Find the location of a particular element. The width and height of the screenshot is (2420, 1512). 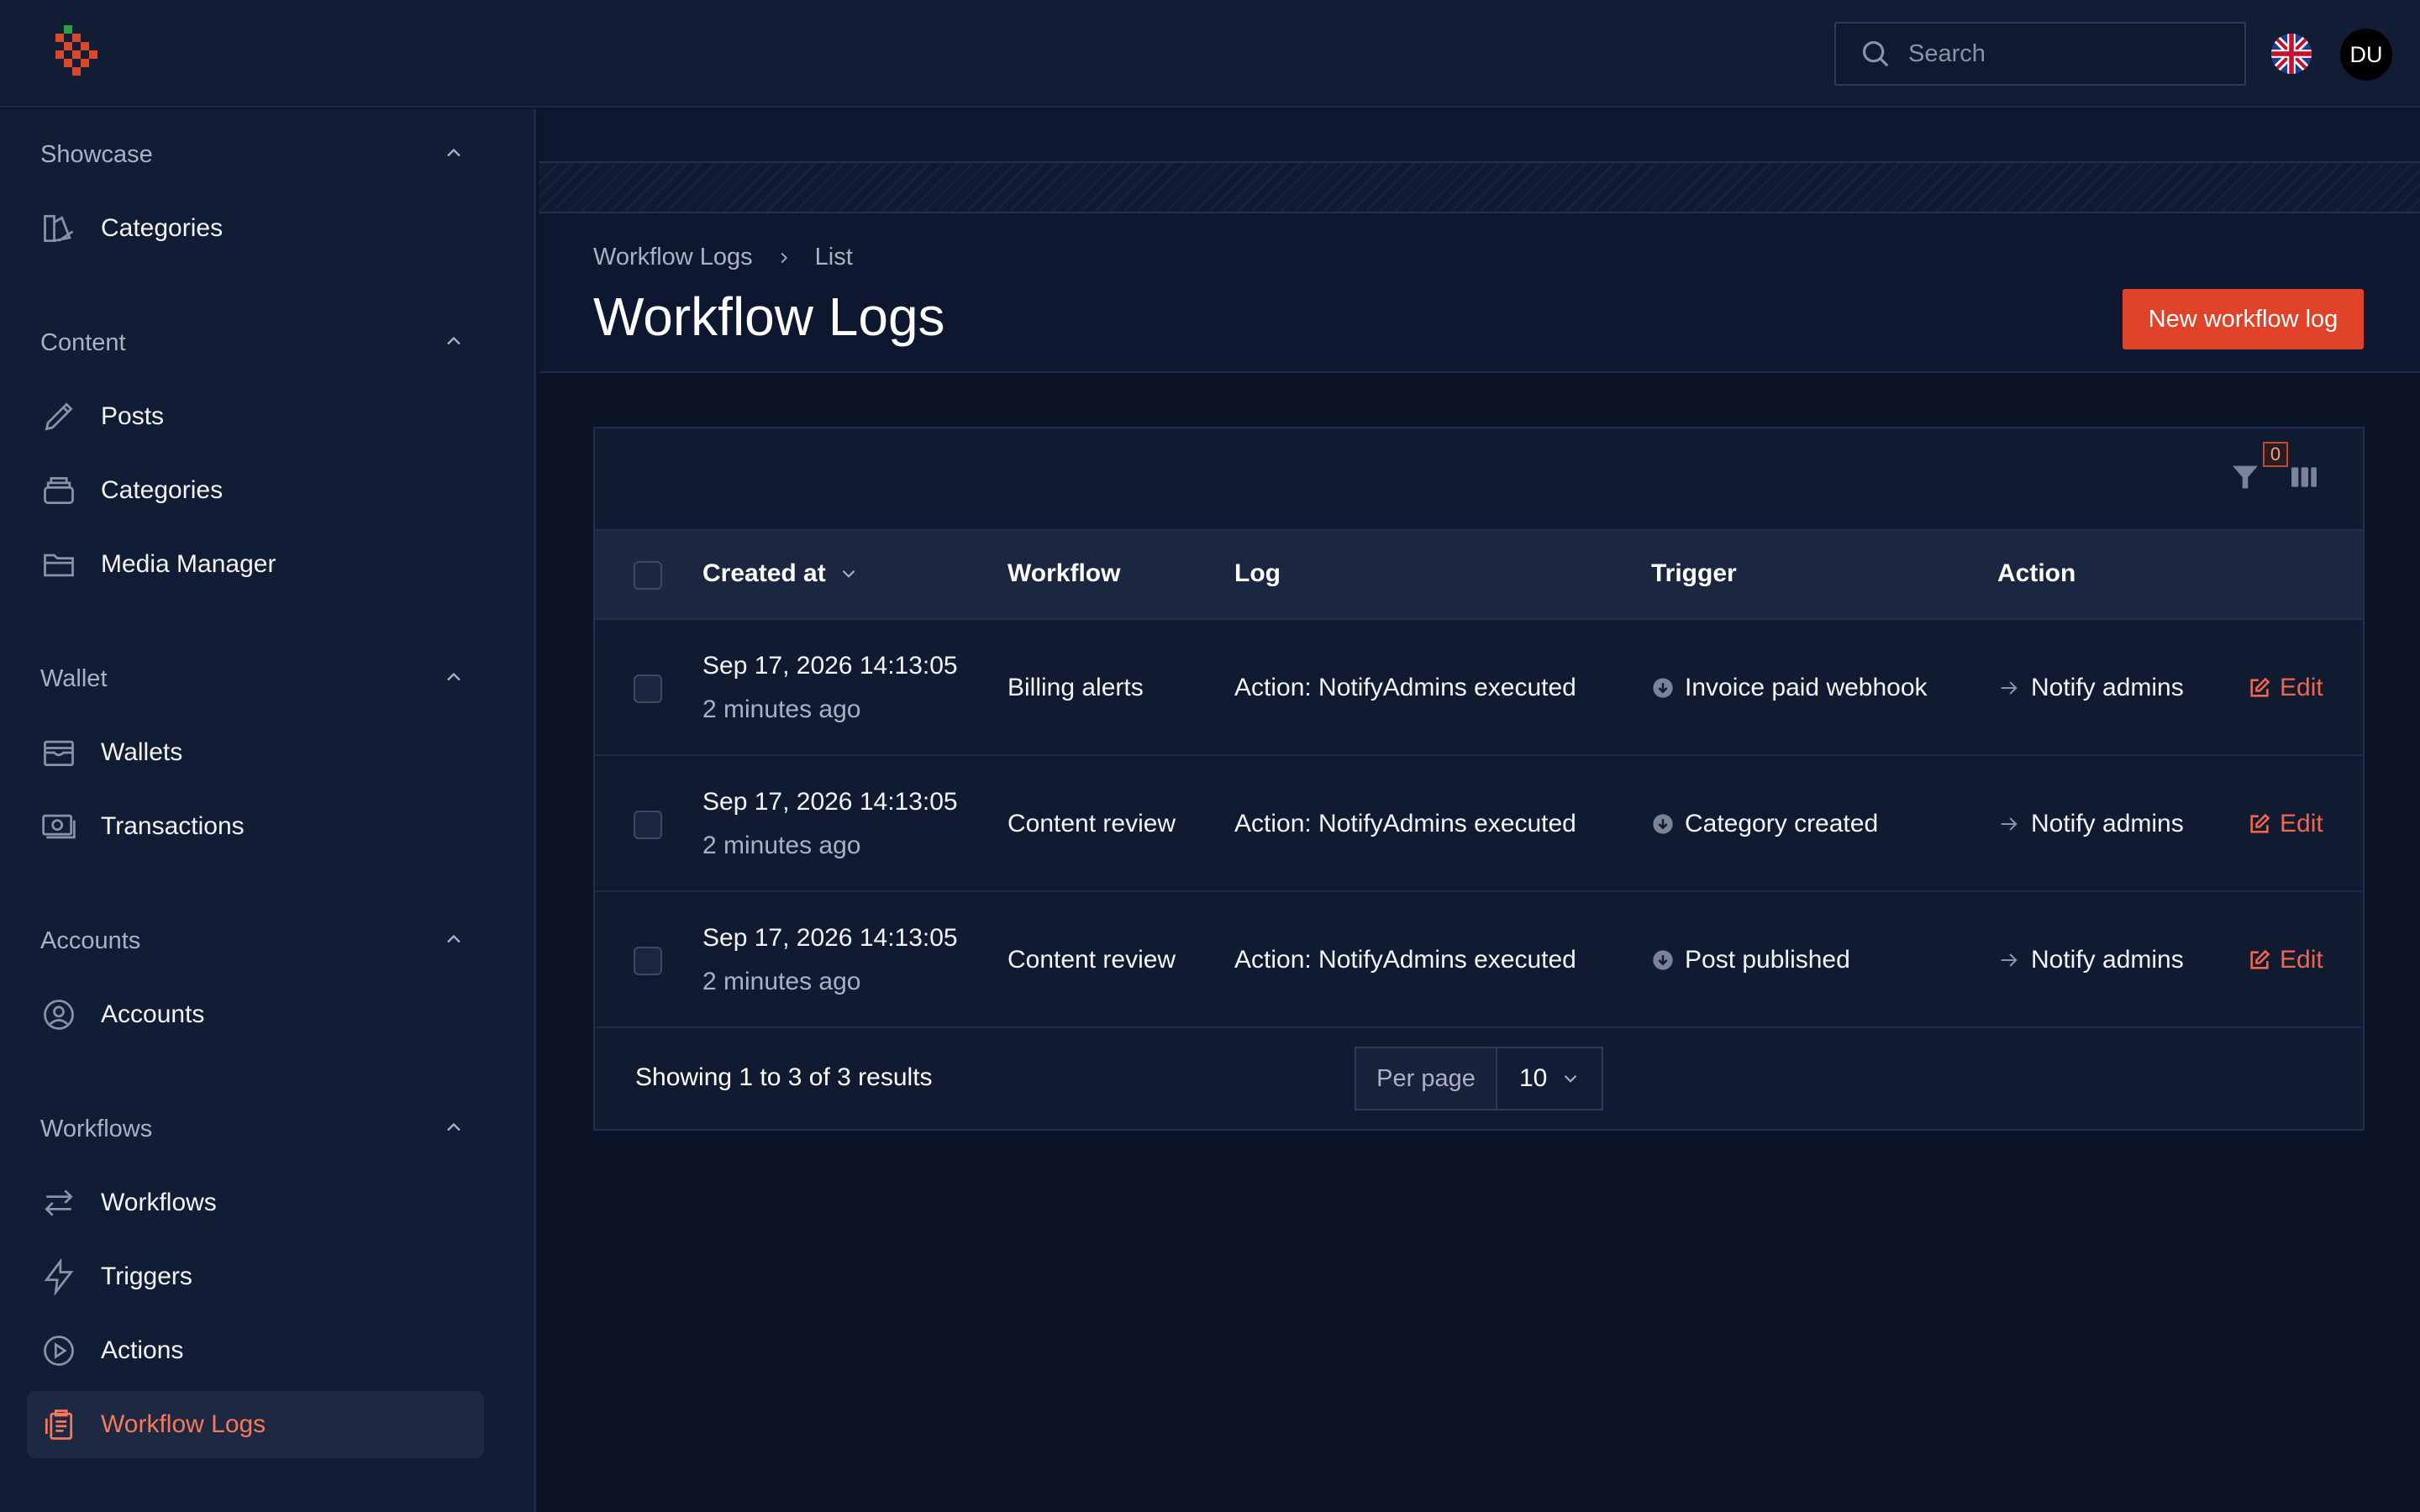

column-trigger: Trigger is located at coordinates (1694, 573).